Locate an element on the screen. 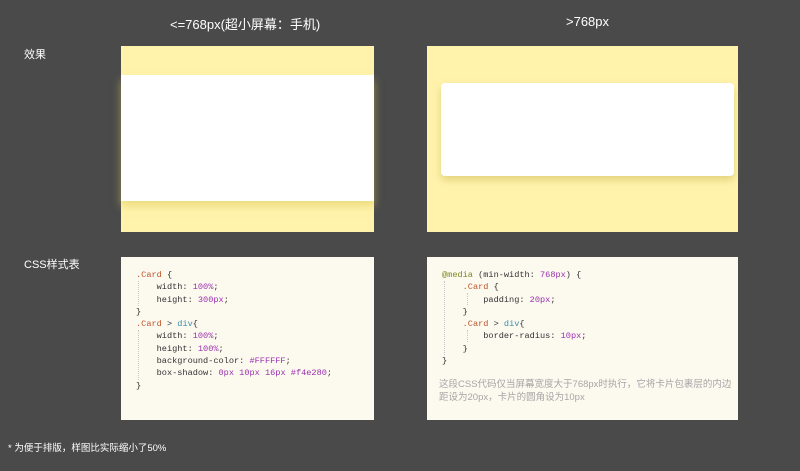  card-large-screen is located at coordinates (587, 129).